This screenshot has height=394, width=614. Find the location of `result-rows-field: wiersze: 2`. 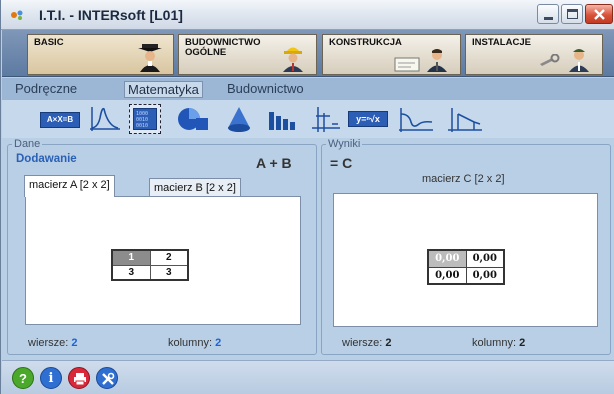

result-rows-field: wiersze: 2 is located at coordinates (367, 343).